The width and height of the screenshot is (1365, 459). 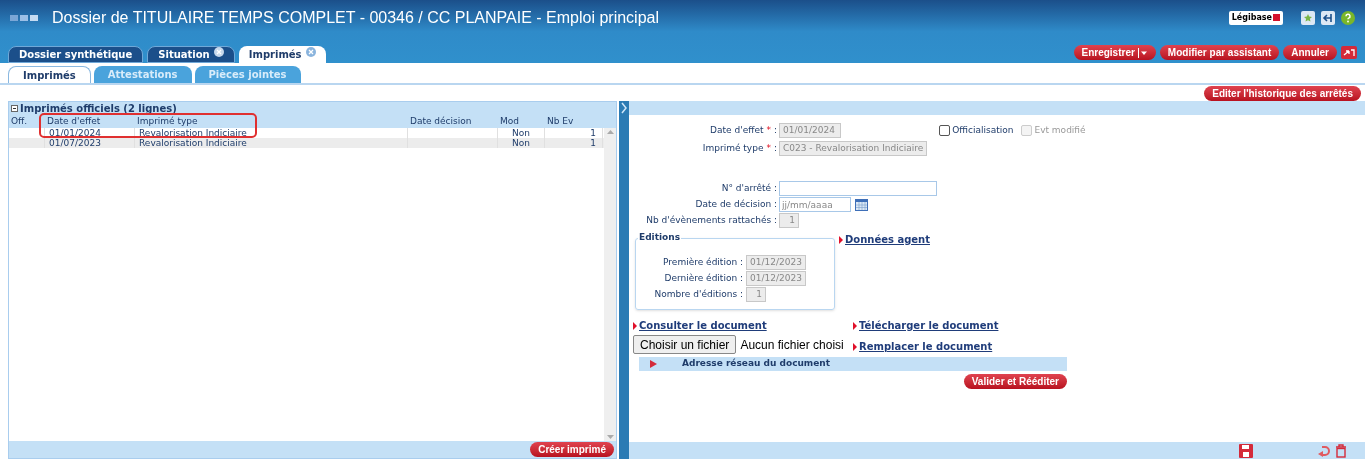 I want to click on checkbox-label: Evt modifié, so click(x=1060, y=130).